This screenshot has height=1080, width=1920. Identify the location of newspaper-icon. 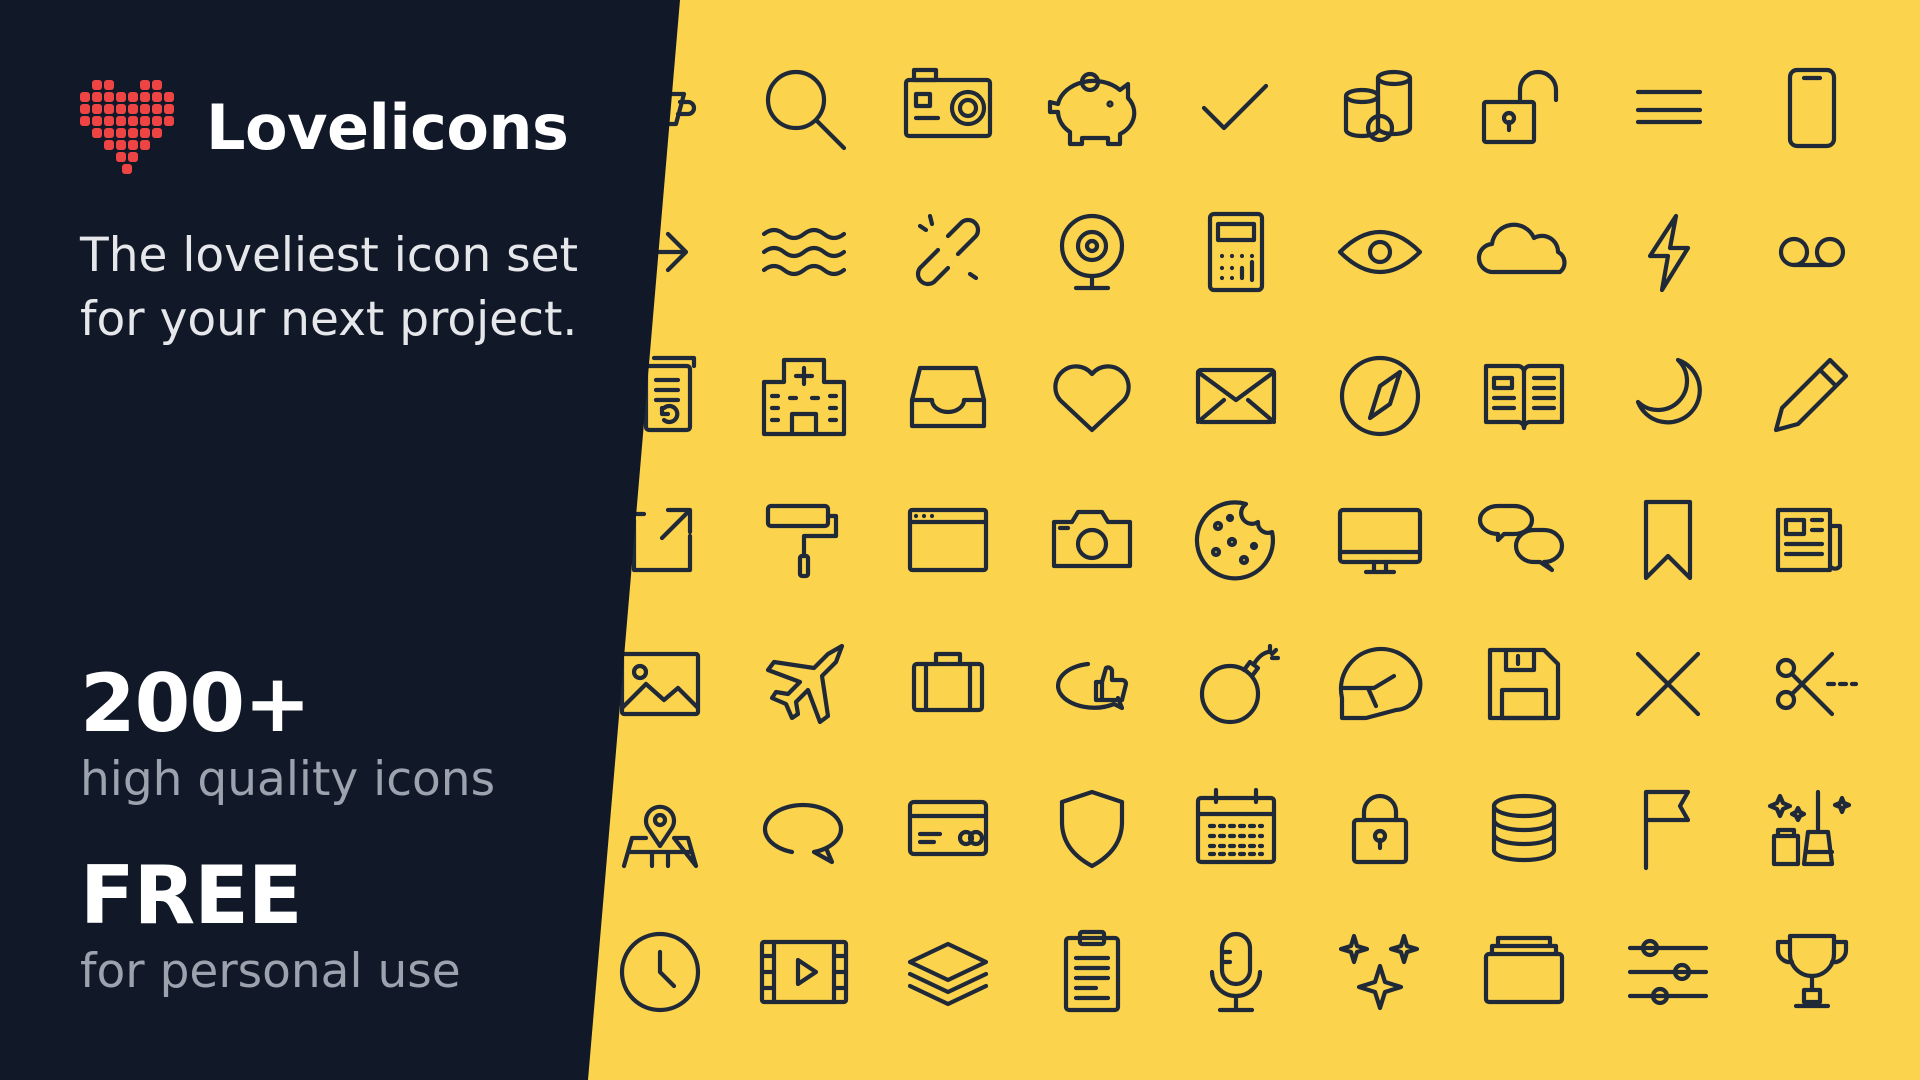
(1809, 540).